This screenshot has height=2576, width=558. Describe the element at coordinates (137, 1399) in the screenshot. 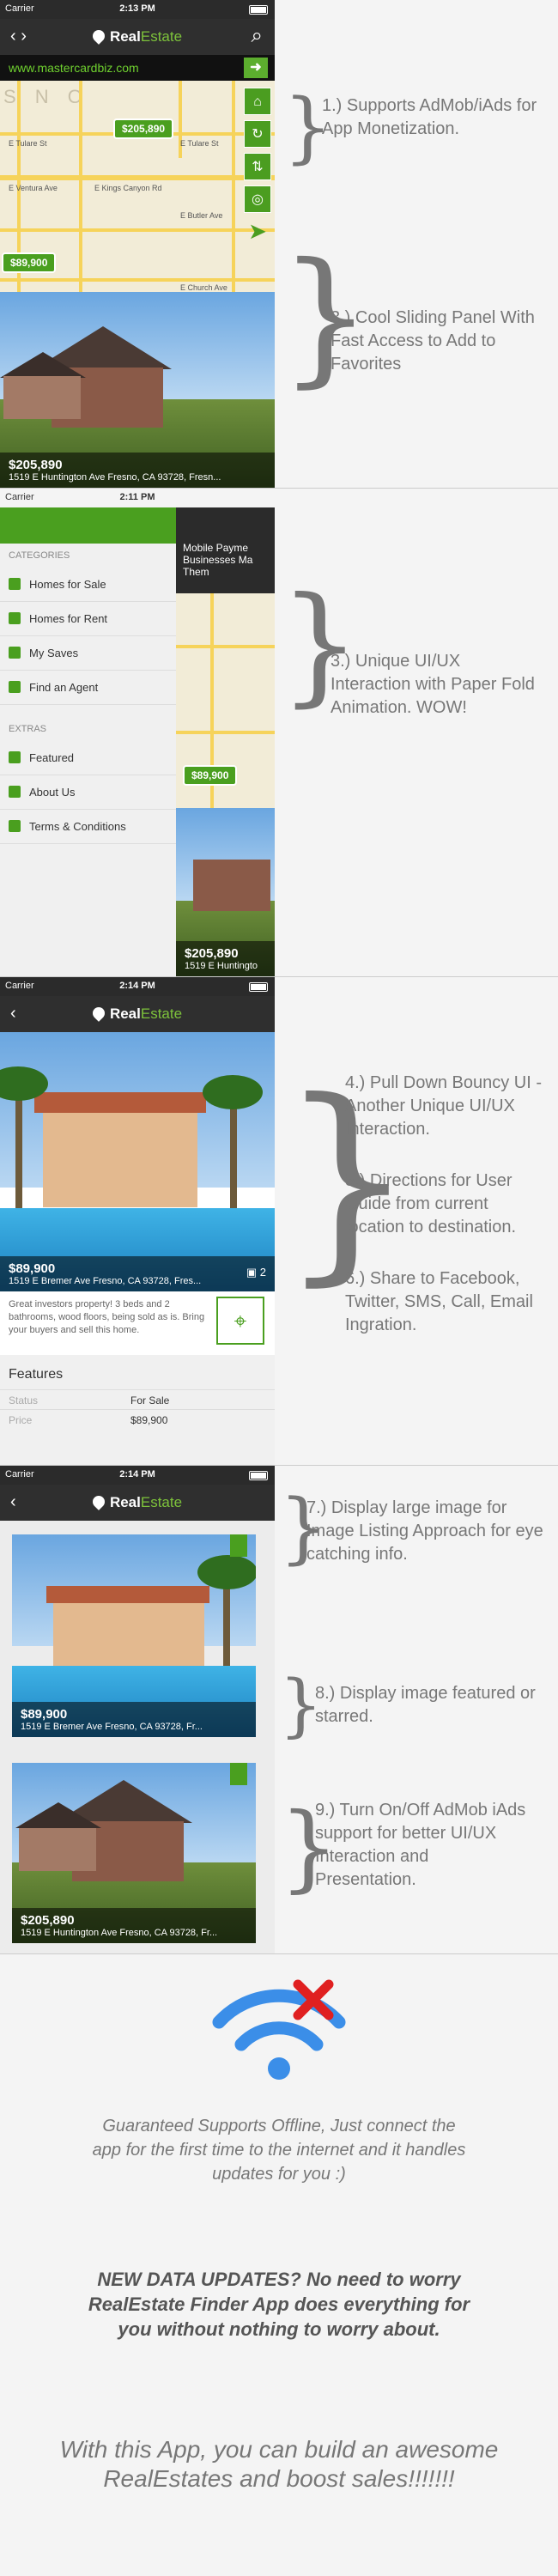

I see `feature-row-status: Status For Sale` at that location.